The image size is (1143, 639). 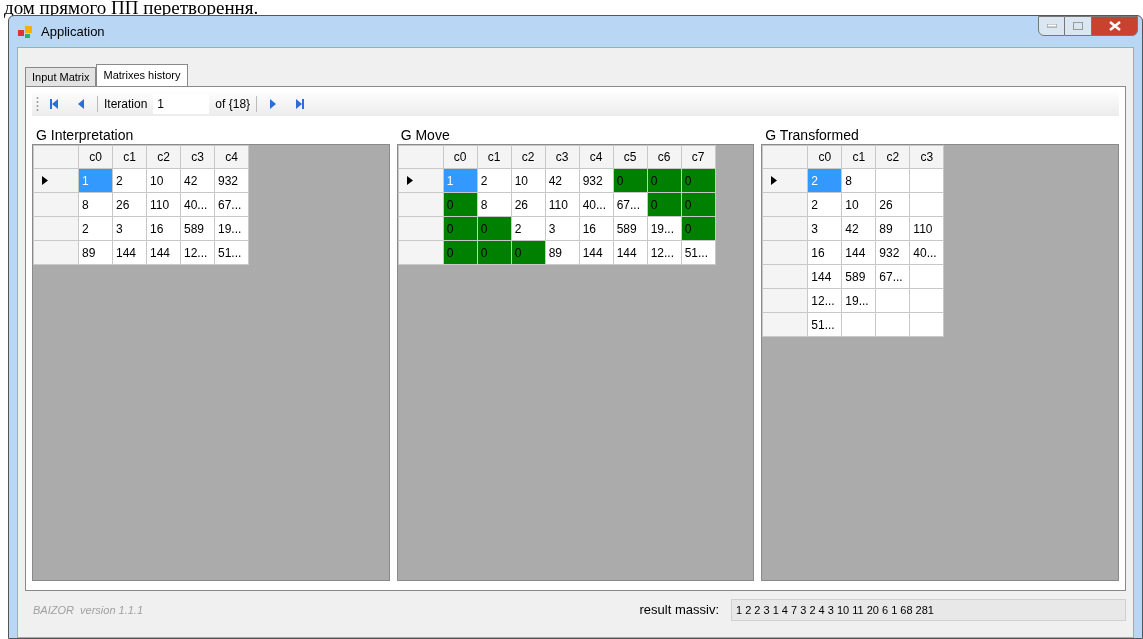 What do you see at coordinates (698, 157) in the screenshot?
I see `column-header: c7` at bounding box center [698, 157].